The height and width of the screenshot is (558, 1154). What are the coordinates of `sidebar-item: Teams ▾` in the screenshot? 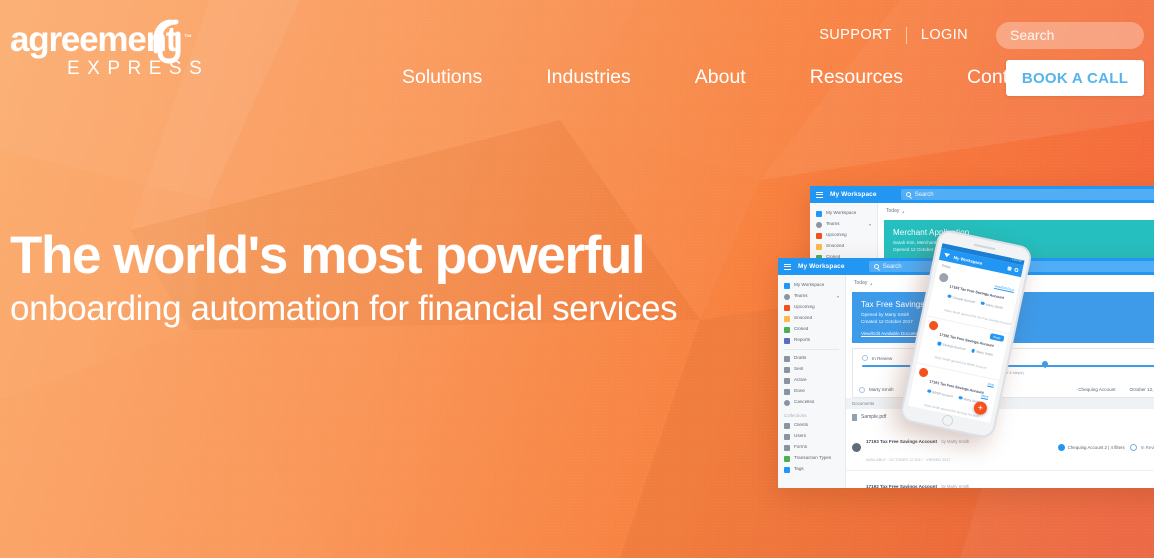 It's located at (843, 224).